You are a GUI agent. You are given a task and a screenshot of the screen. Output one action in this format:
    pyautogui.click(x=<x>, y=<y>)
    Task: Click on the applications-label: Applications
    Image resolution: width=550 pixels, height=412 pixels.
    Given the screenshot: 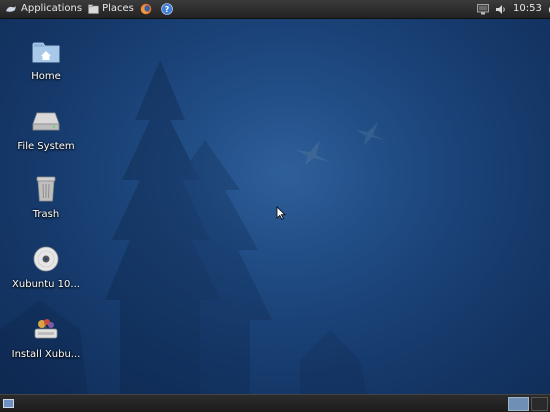 What is the action you would take?
    pyautogui.click(x=52, y=8)
    